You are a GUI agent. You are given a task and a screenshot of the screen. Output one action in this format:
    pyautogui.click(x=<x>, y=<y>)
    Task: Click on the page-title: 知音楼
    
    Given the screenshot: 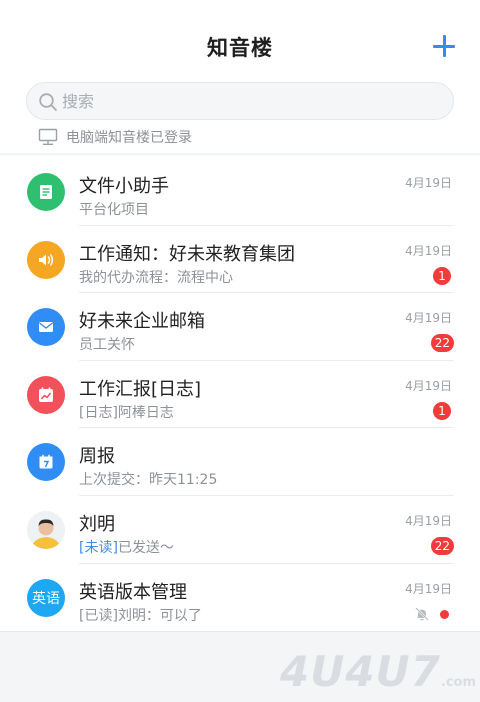 What is the action you would take?
    pyautogui.click(x=240, y=48)
    